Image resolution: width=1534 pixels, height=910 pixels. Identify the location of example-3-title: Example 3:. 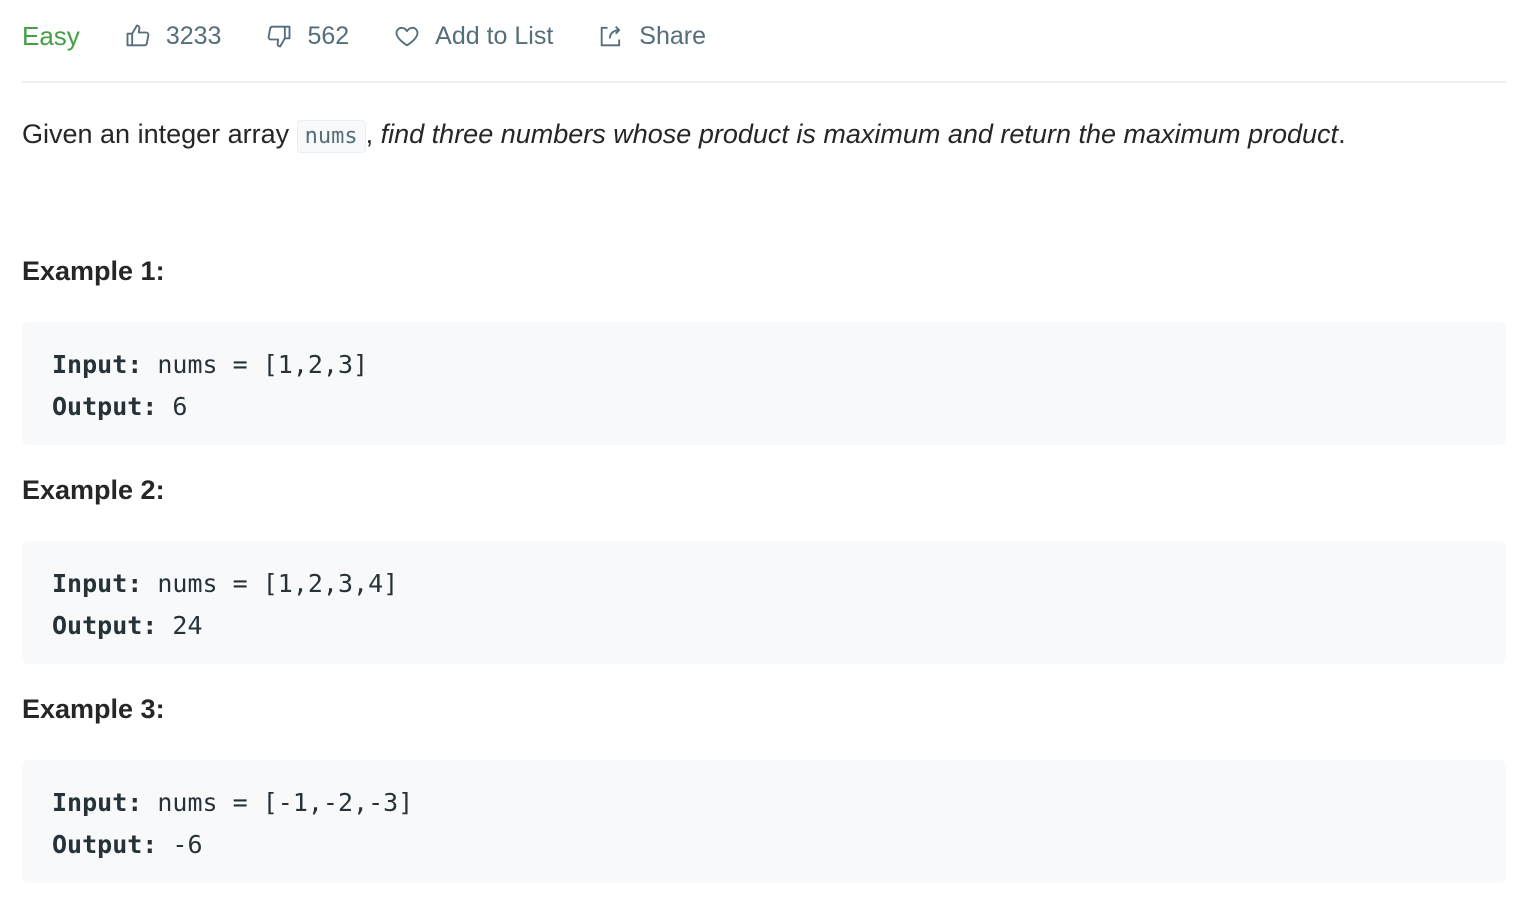
(93, 709).